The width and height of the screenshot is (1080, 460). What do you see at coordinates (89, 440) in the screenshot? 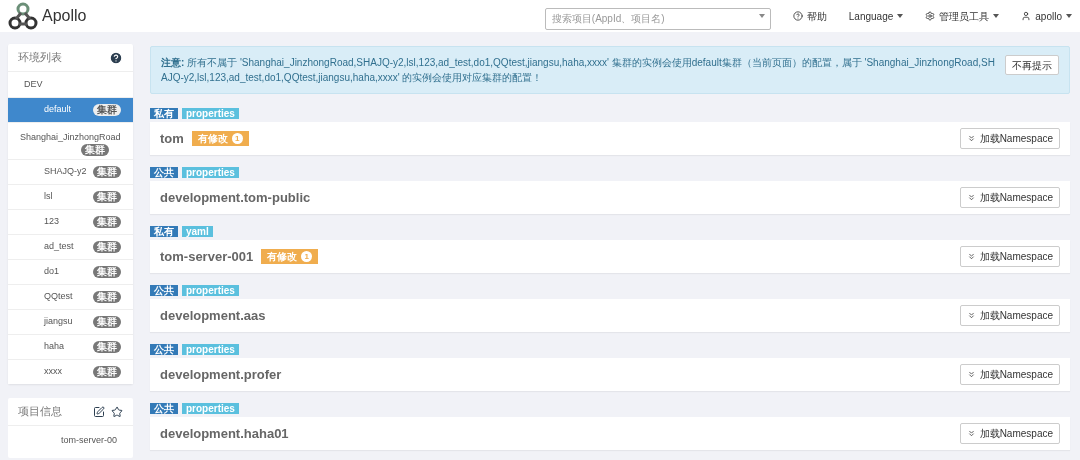
I see `app-id-value: tom-server-00` at bounding box center [89, 440].